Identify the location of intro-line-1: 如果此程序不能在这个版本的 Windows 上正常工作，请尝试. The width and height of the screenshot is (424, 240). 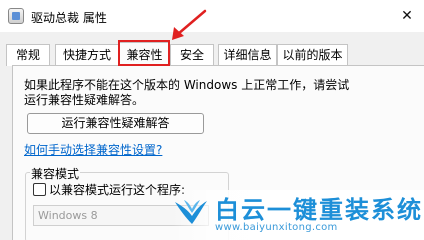
(187, 85).